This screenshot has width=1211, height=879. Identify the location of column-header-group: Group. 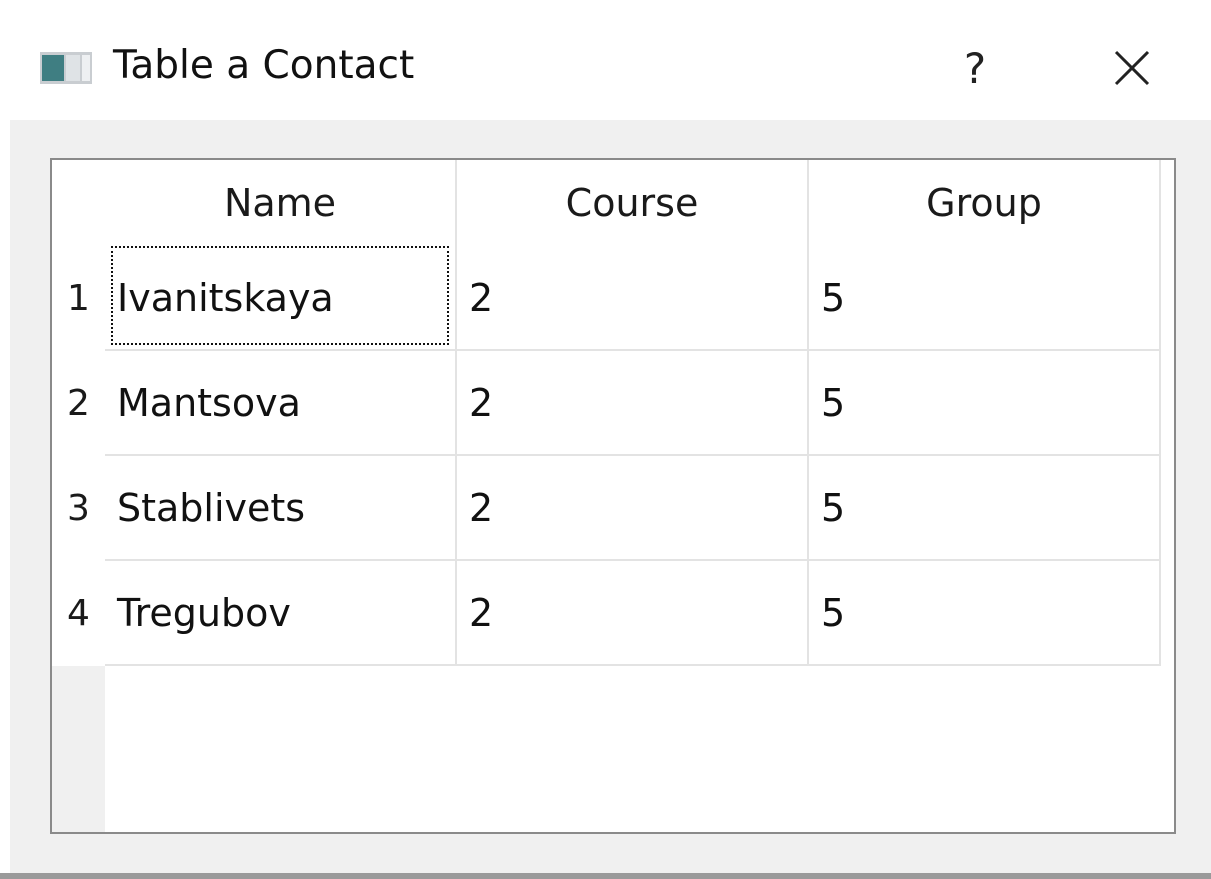
(985, 203).